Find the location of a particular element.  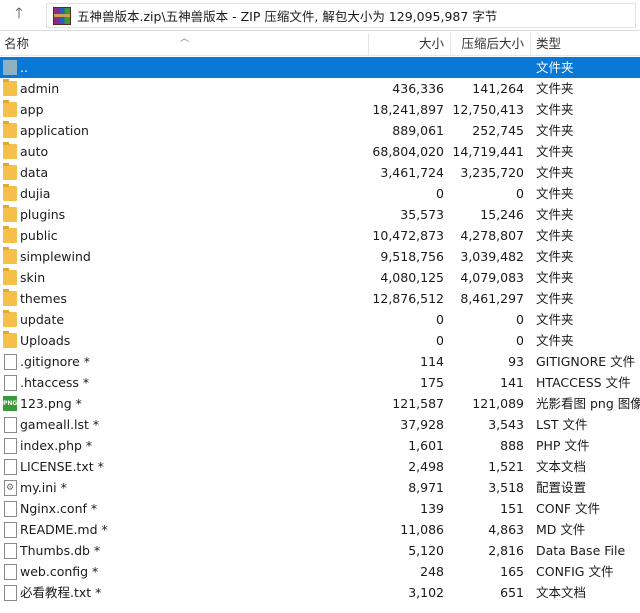

file-packed-size: 151 is located at coordinates (512, 508).